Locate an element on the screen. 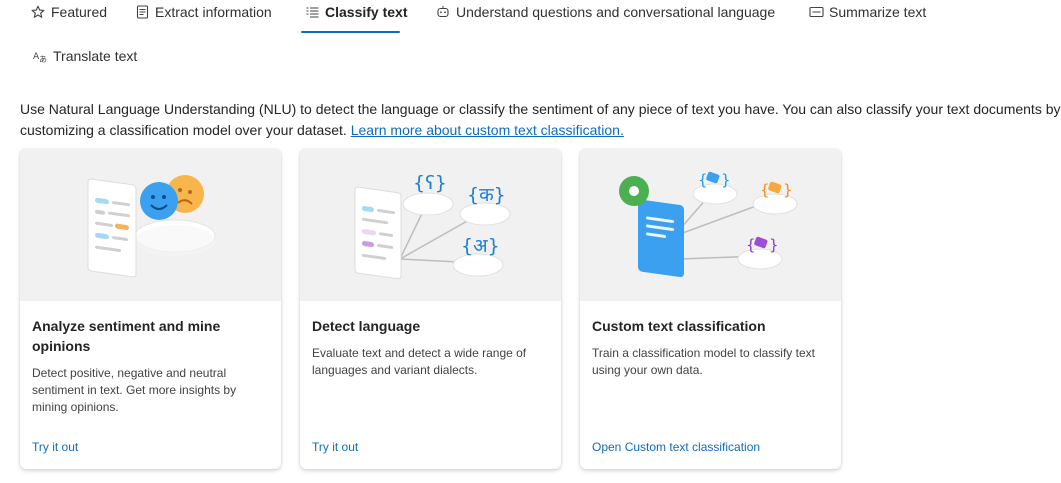 The image size is (1061, 483). glyph-3: {अ} is located at coordinates (480, 246).